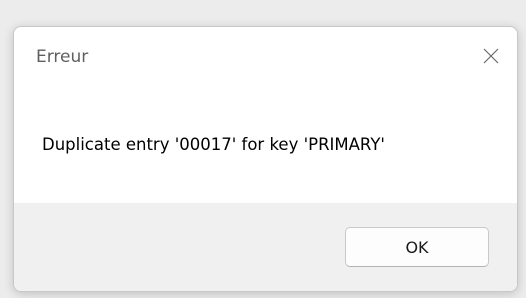 The image size is (526, 298). I want to click on close-button, so click(491, 56).